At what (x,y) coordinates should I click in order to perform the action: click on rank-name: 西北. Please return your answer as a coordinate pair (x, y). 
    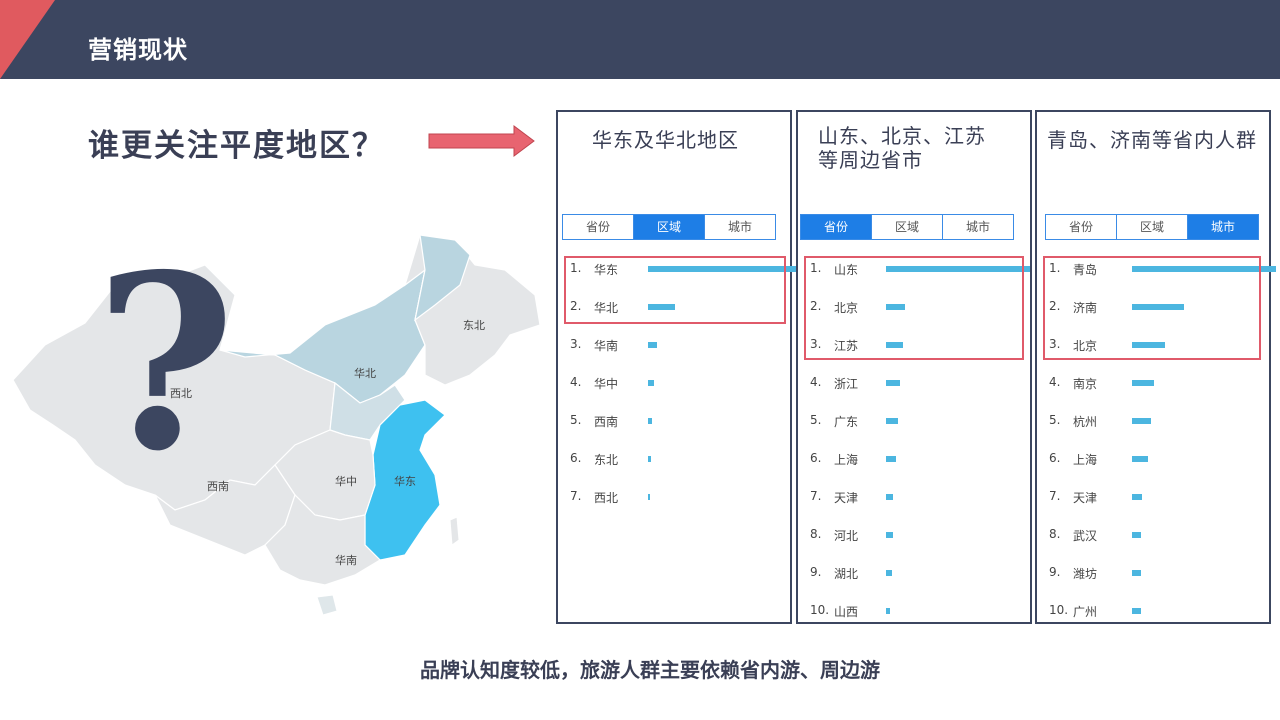
    Looking at the image, I should click on (606, 498).